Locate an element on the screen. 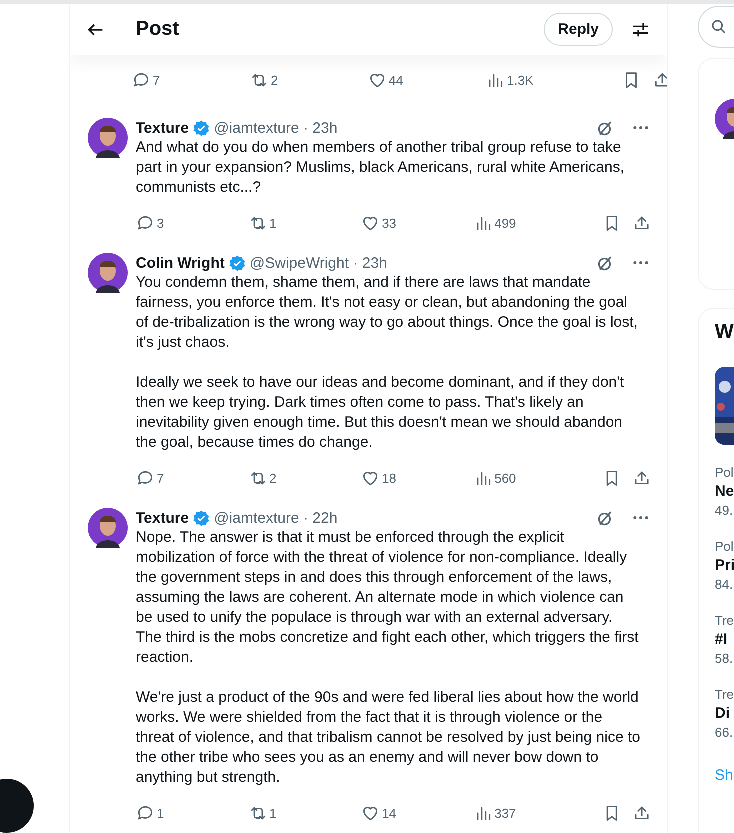  handle-and-time: @iamtexture · 23h is located at coordinates (276, 128).